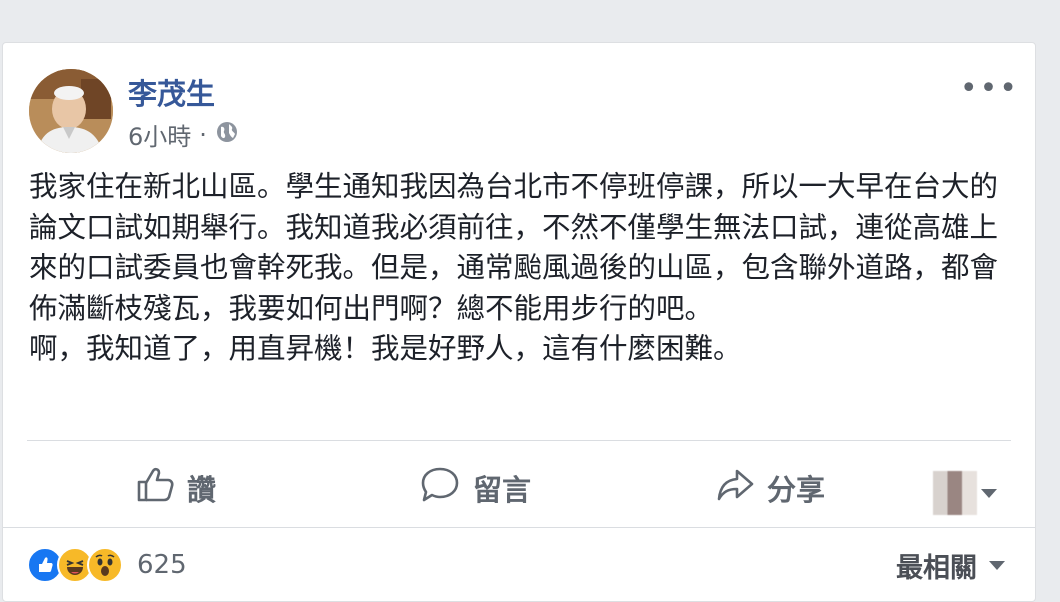 This screenshot has width=1060, height=602. I want to click on thumbs-up-icon, so click(155, 488).